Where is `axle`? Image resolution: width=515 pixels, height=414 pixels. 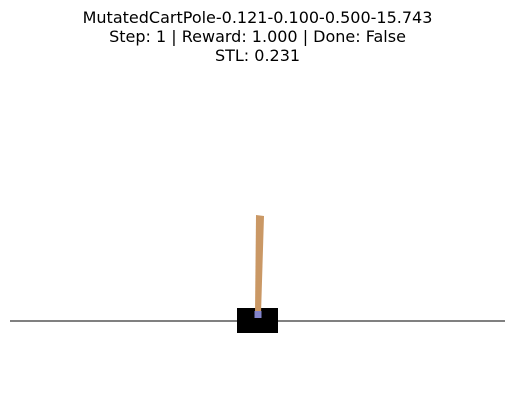 axle is located at coordinates (258, 314).